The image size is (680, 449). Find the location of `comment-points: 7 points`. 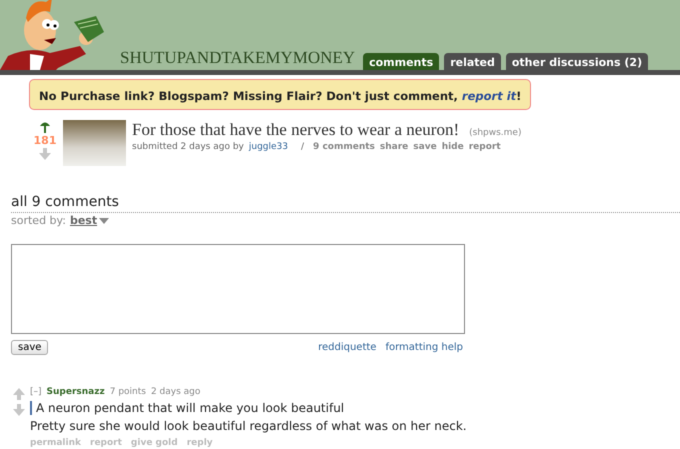

comment-points: 7 points is located at coordinates (128, 392).